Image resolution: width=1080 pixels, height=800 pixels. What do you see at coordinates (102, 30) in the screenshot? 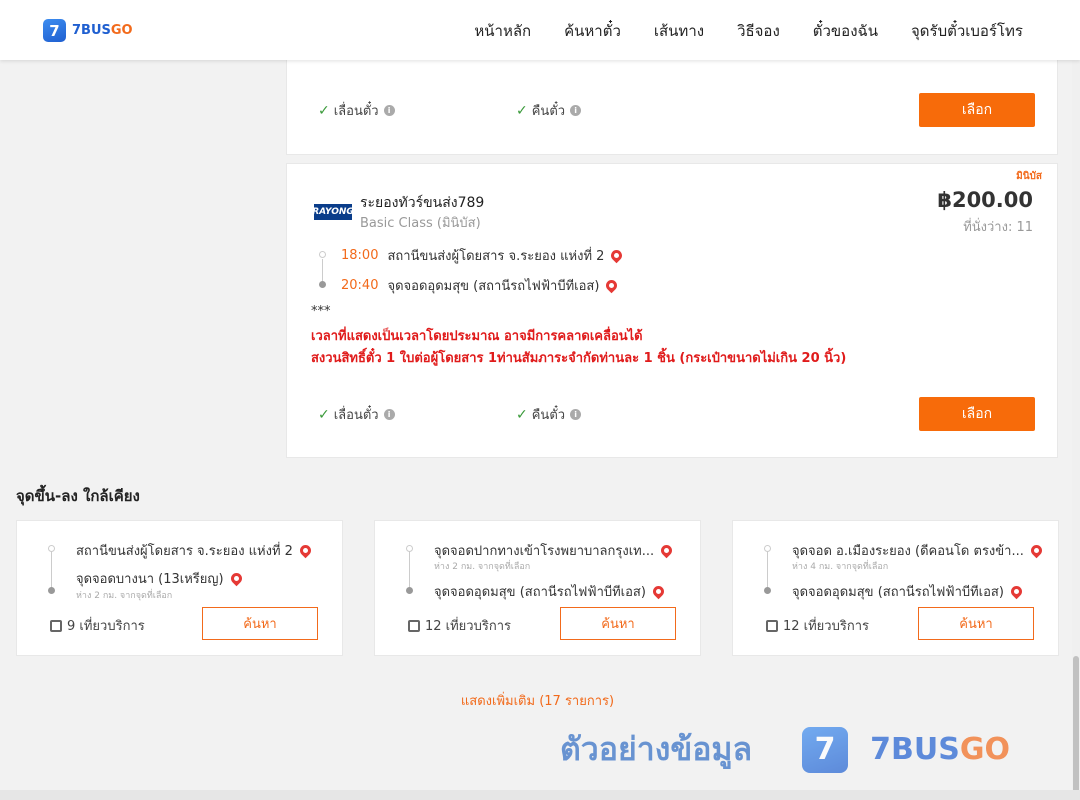
I see `logo-text: 7BUSGO` at bounding box center [102, 30].